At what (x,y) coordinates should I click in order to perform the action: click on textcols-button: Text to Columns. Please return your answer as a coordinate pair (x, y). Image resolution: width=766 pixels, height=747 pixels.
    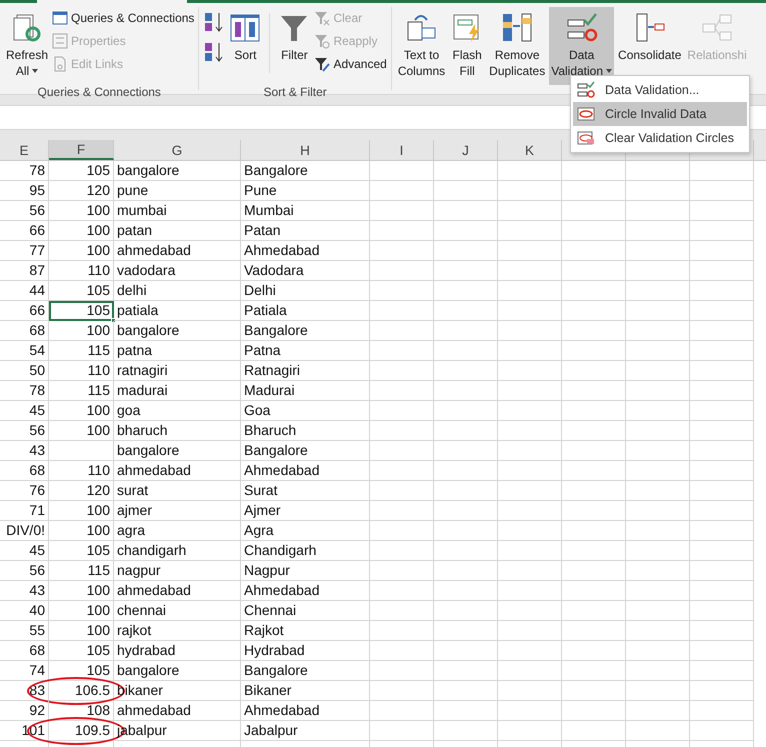
    Looking at the image, I should click on (422, 46).